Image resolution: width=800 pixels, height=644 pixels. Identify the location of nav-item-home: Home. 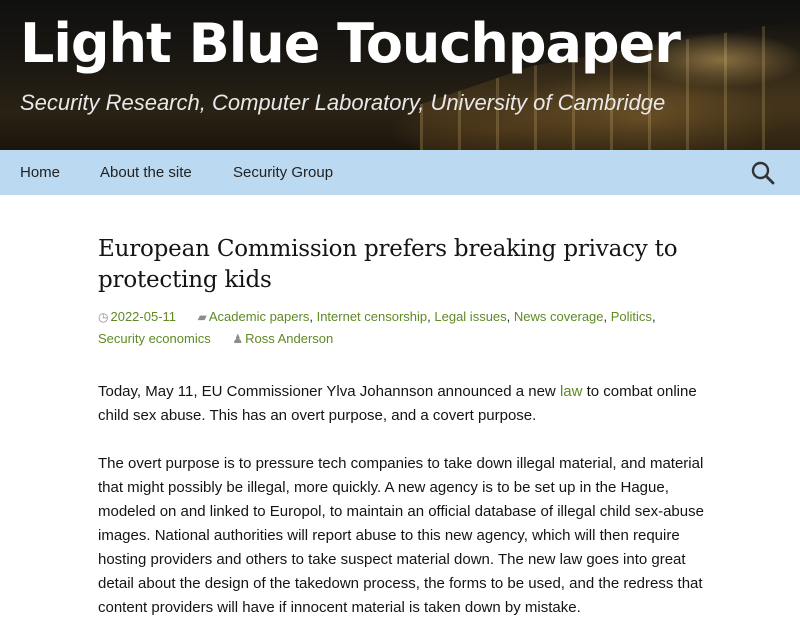
(40, 172).